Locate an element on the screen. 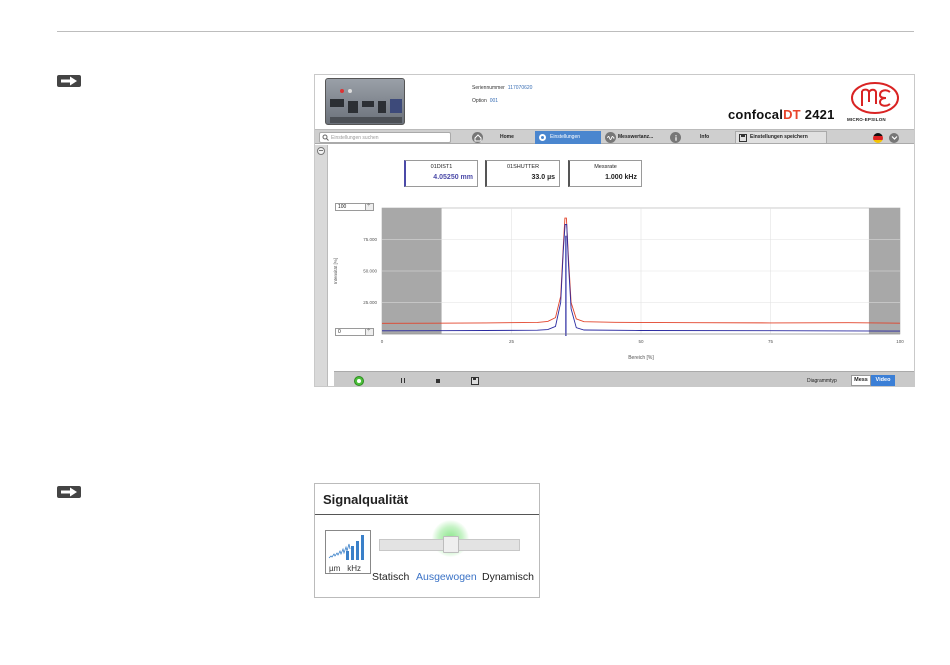 The image size is (950, 665). x-axis-label: Bereich [%] is located at coordinates (641, 358).